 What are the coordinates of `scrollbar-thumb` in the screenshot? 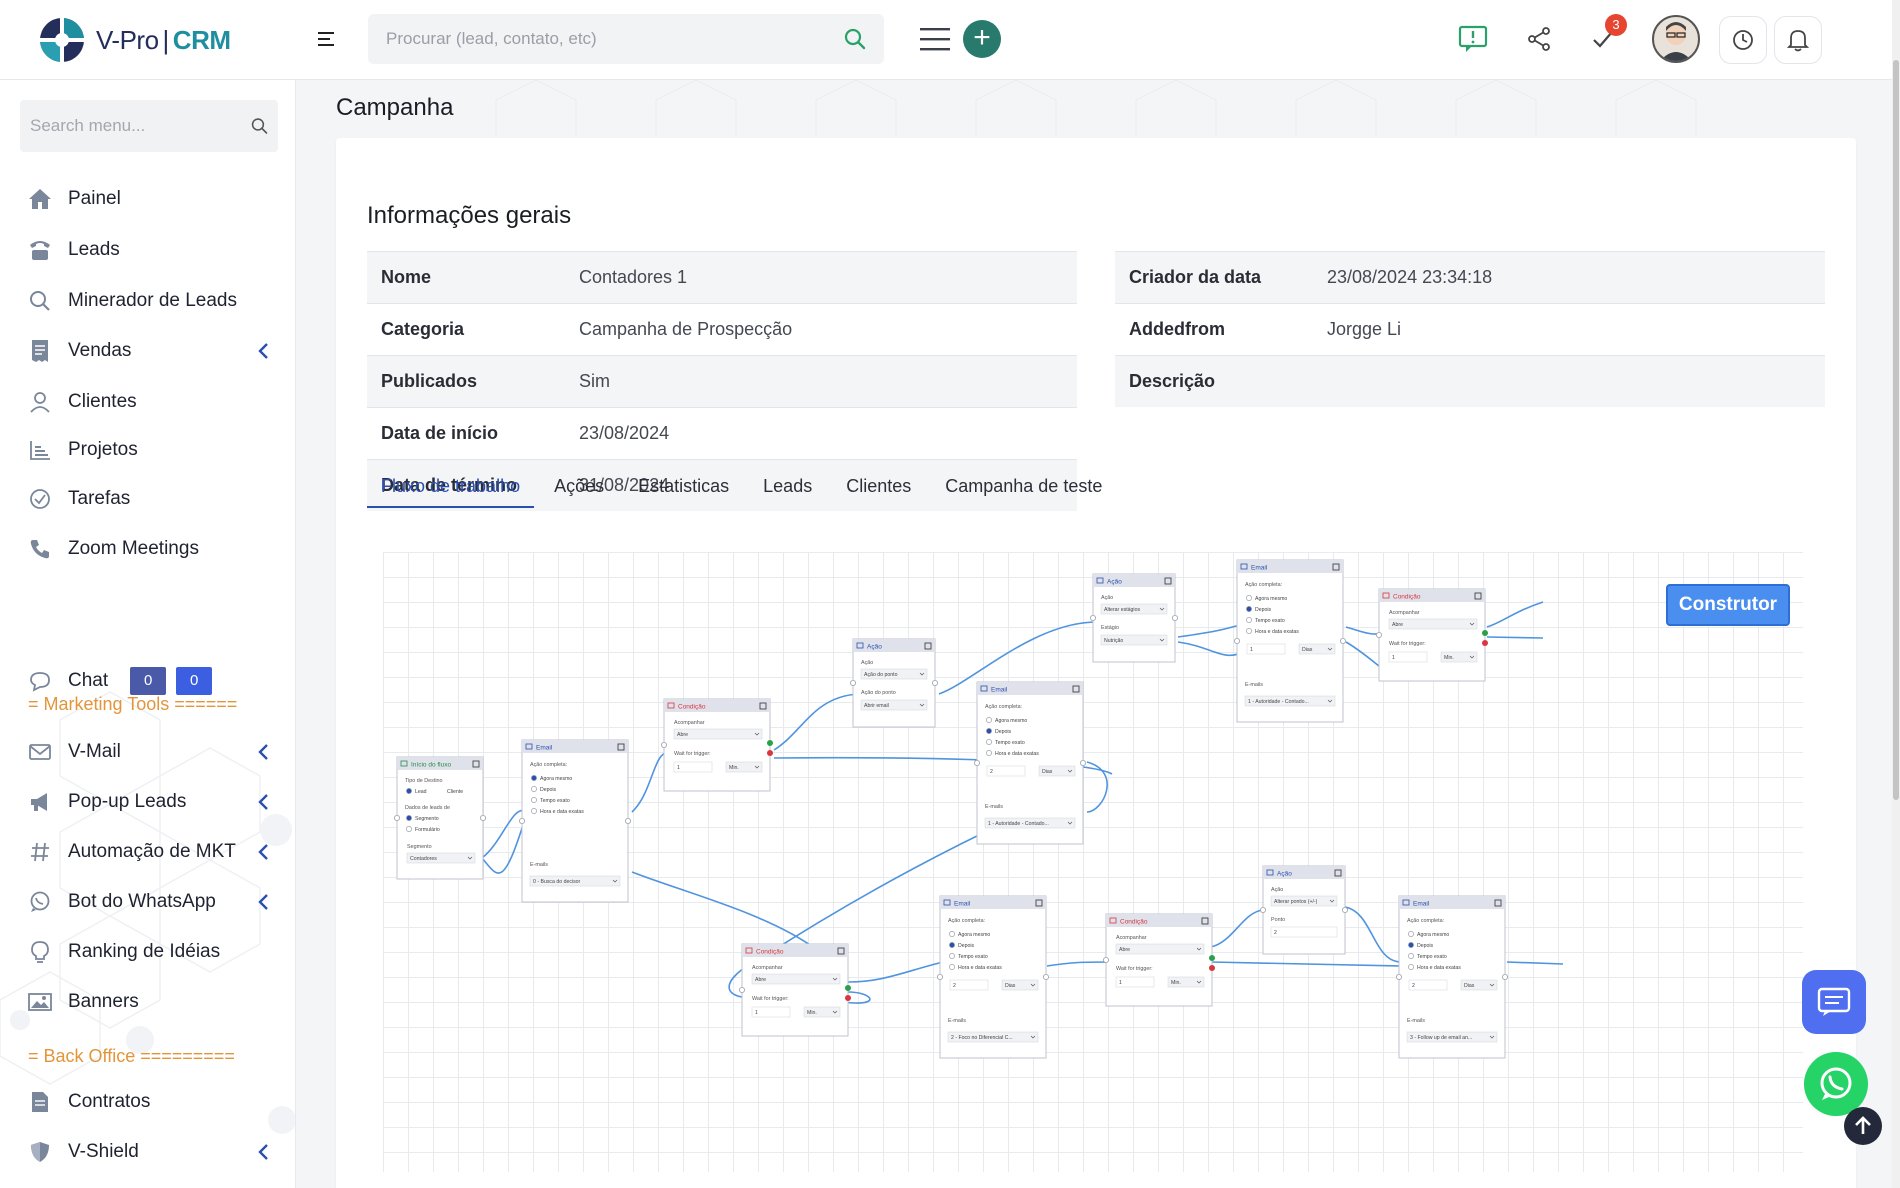 It's located at (1896, 430).